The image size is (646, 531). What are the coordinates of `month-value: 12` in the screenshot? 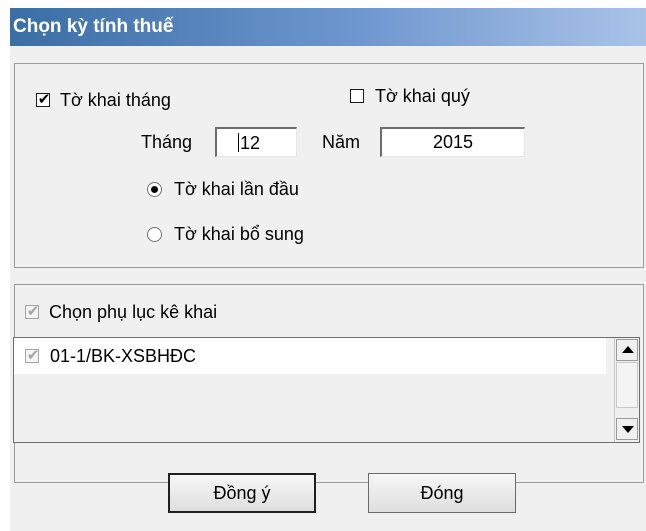 It's located at (250, 143).